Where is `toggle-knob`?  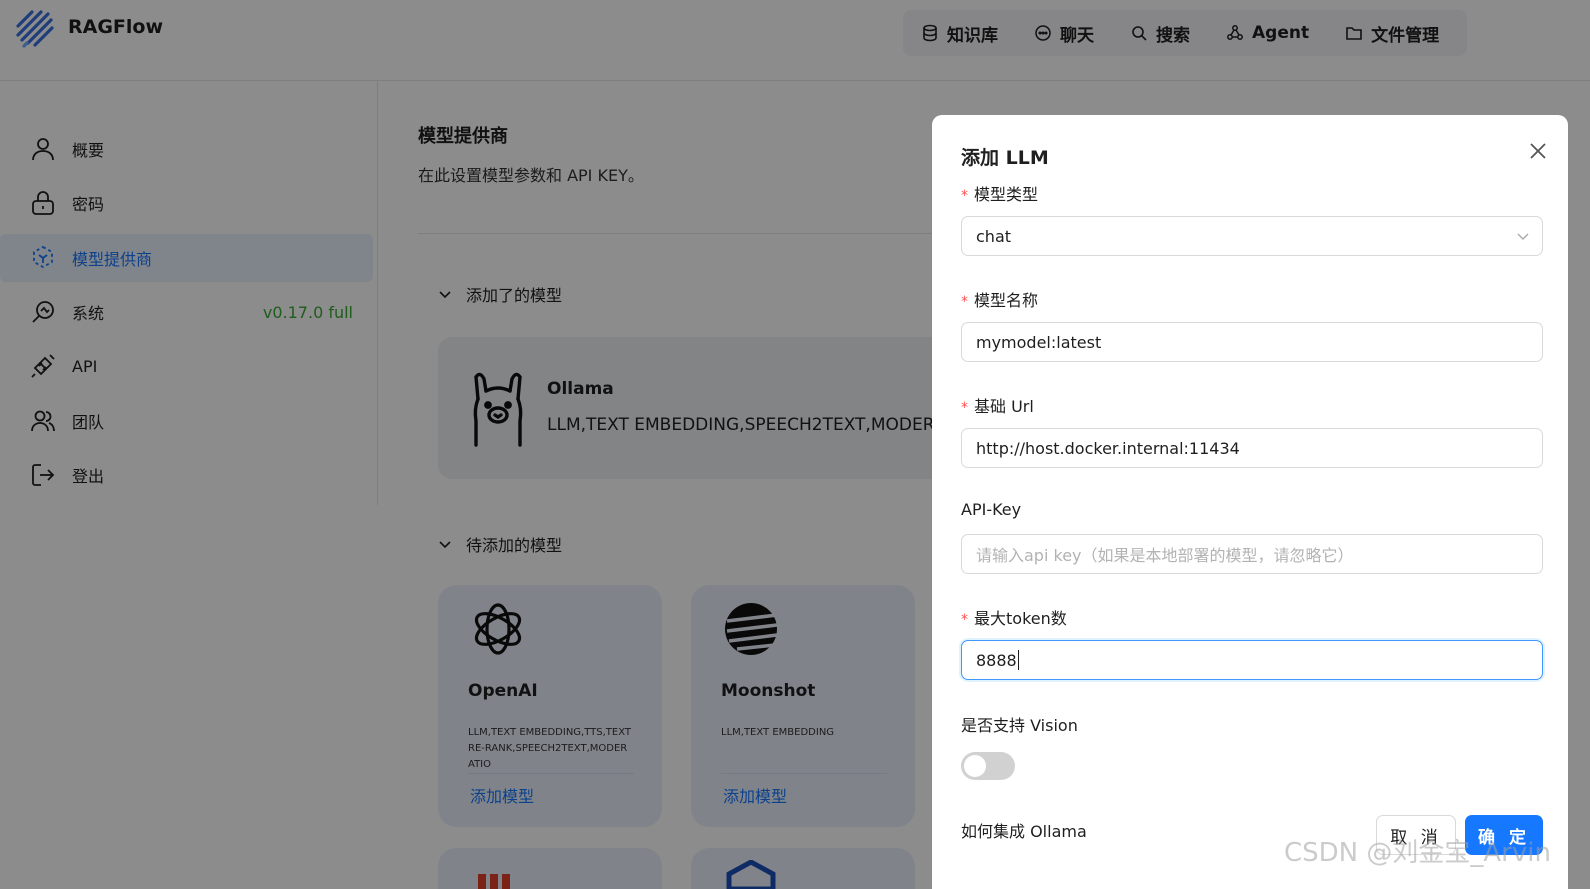
toggle-knob is located at coordinates (975, 766).